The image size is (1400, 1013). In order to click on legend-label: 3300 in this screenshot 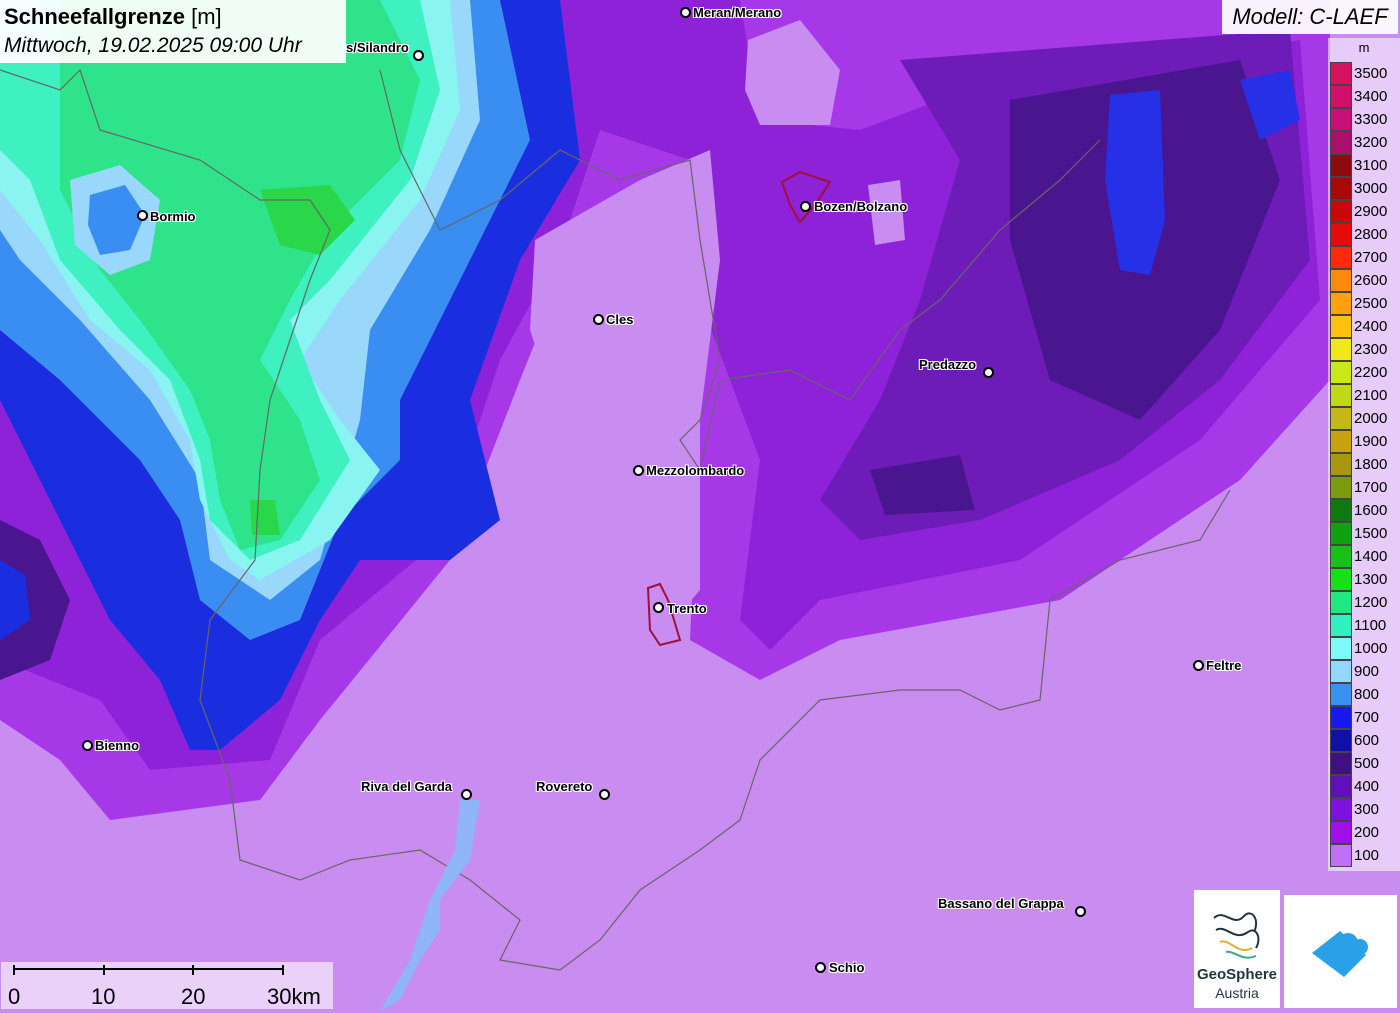, I will do `click(1371, 119)`.